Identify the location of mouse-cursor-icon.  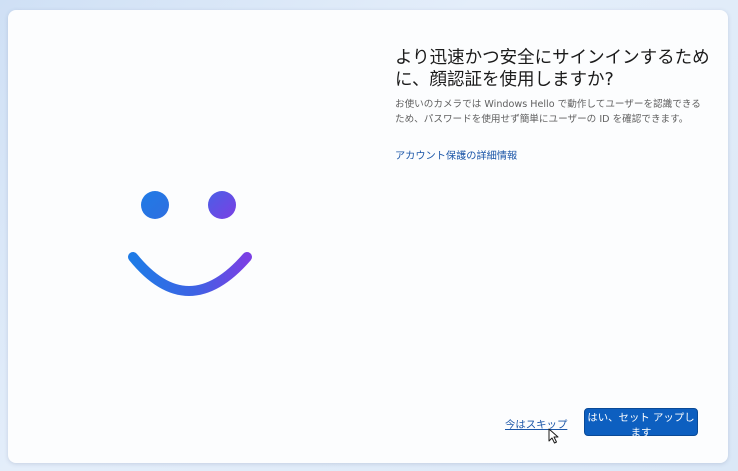
(553, 436).